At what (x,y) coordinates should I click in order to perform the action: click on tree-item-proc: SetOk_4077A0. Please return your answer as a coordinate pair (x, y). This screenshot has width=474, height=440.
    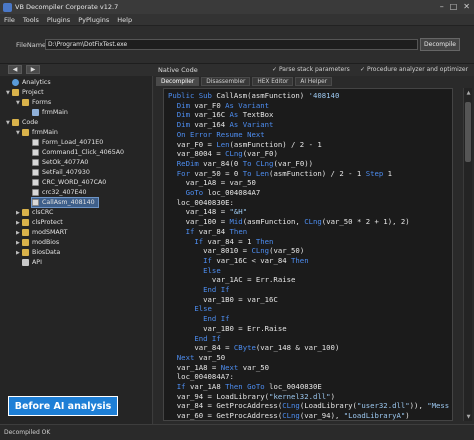
    Looking at the image, I should click on (60, 162).